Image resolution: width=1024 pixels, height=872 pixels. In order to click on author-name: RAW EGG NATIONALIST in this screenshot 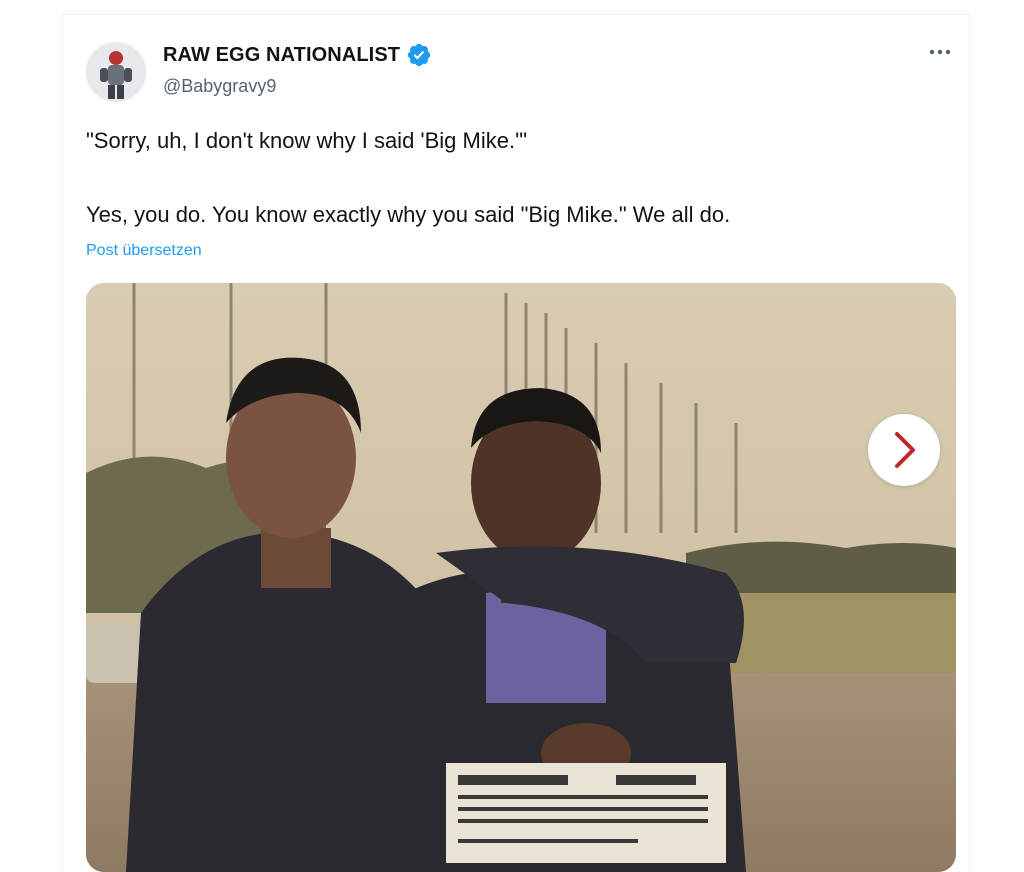, I will do `click(281, 55)`.